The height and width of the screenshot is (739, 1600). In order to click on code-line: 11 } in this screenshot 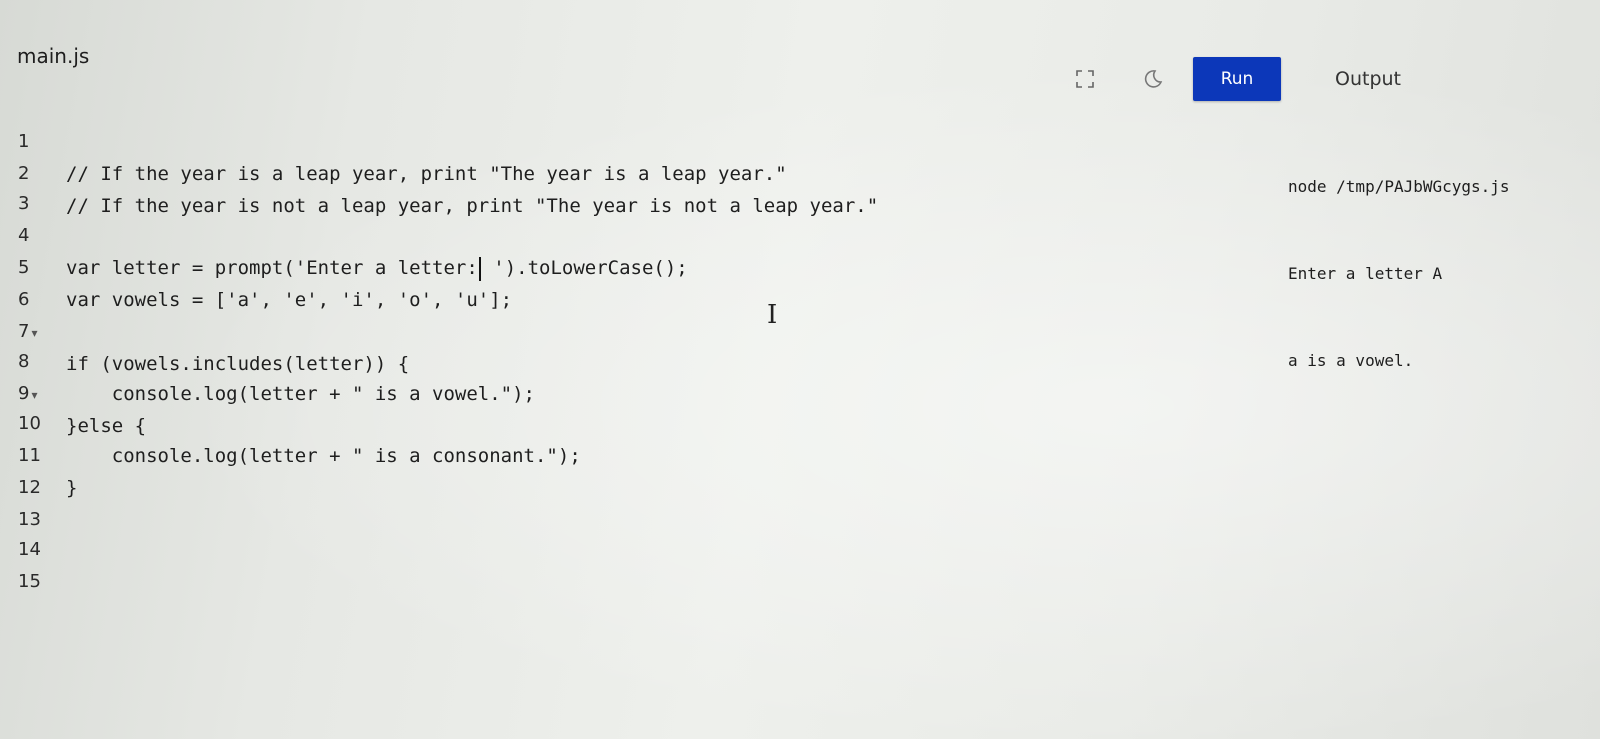, I will do `click(500, 453)`.